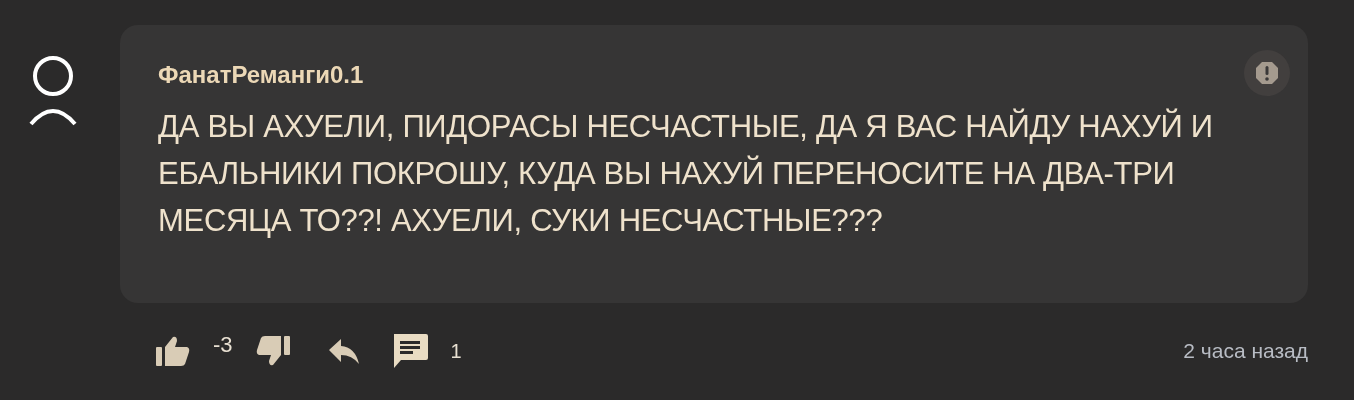  What do you see at coordinates (456, 351) in the screenshot?
I see `replies-count: 1` at bounding box center [456, 351].